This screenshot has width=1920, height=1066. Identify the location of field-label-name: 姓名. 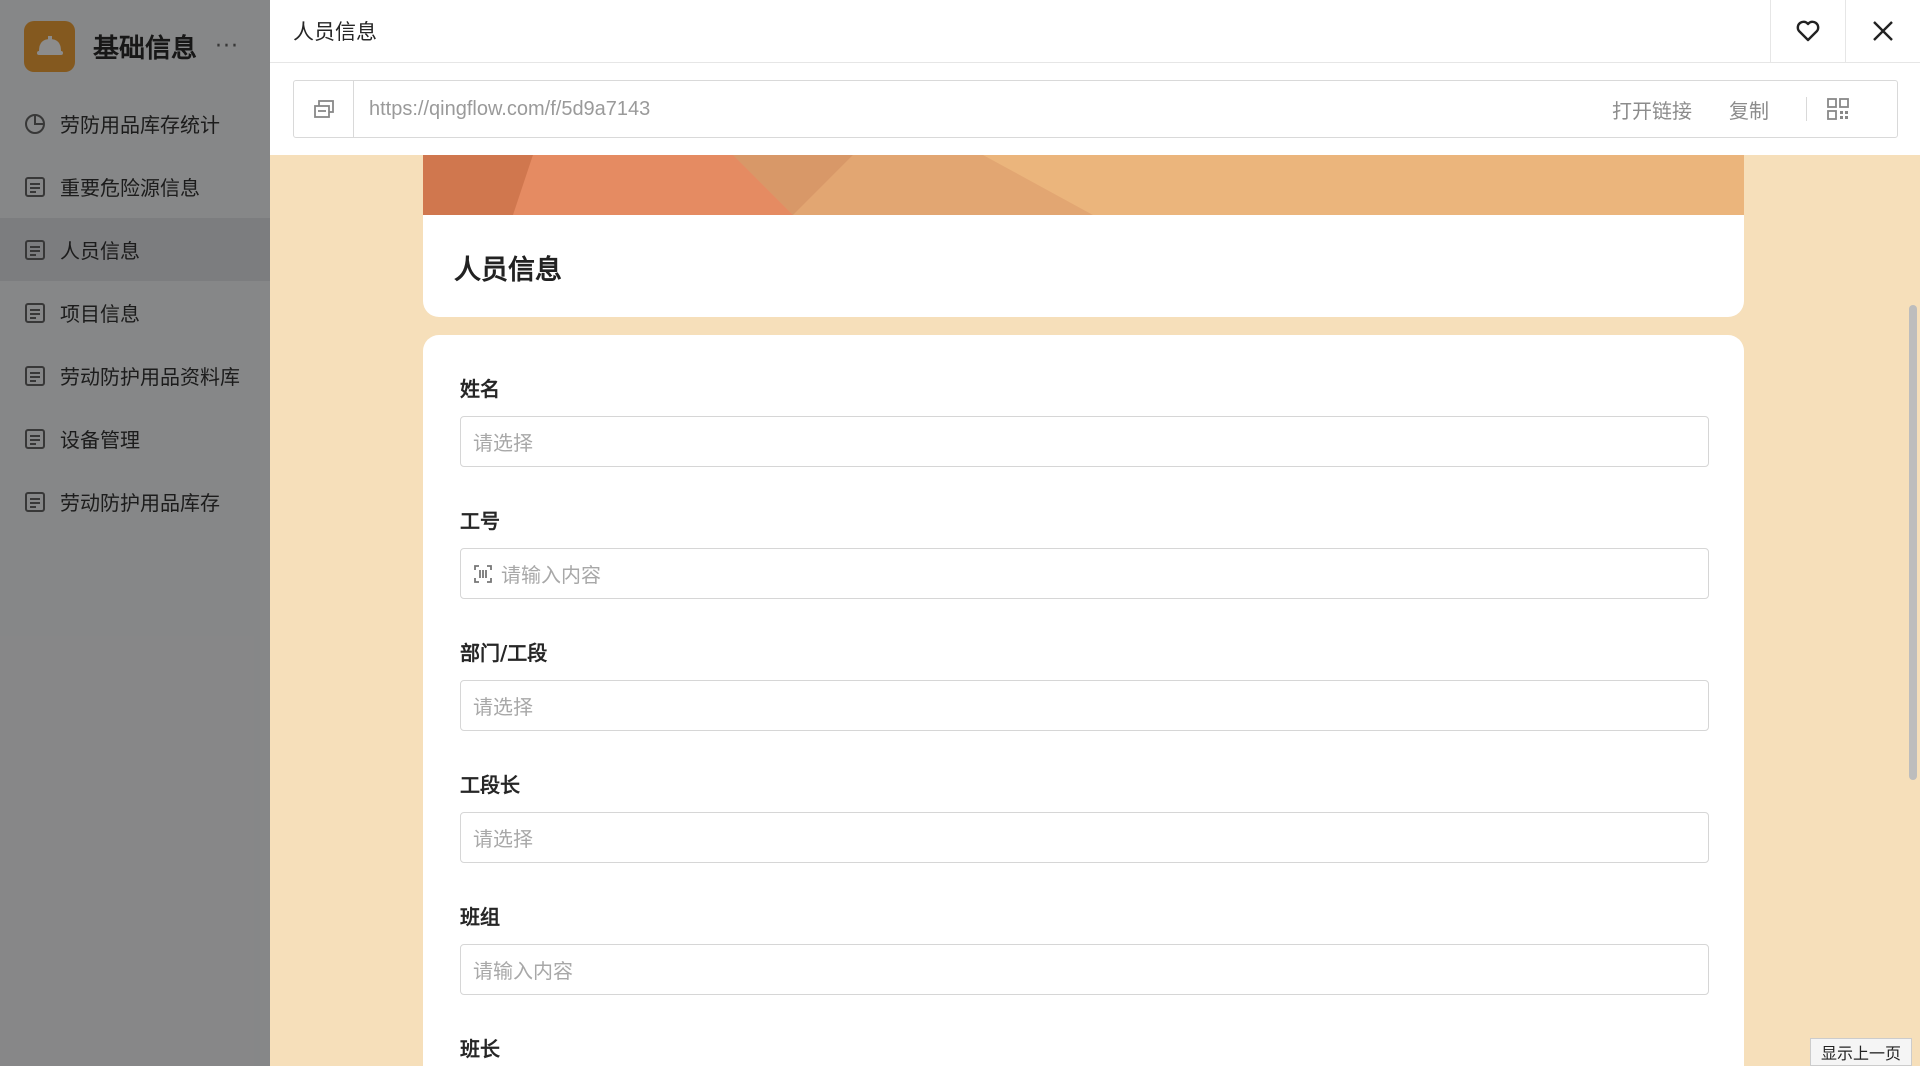
(480, 389).